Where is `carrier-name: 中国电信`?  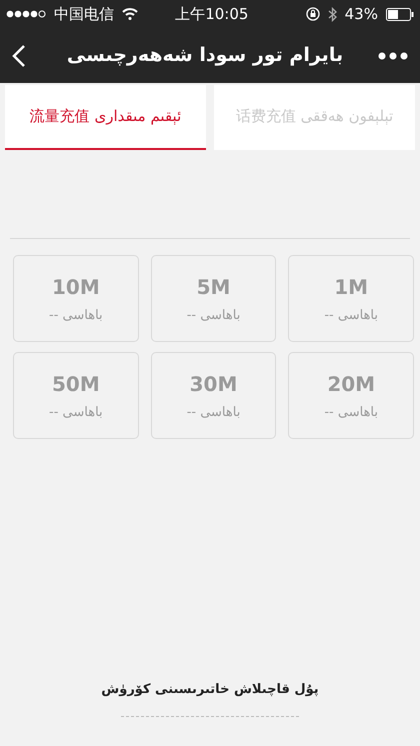
carrier-name: 中国电信 is located at coordinates (84, 14).